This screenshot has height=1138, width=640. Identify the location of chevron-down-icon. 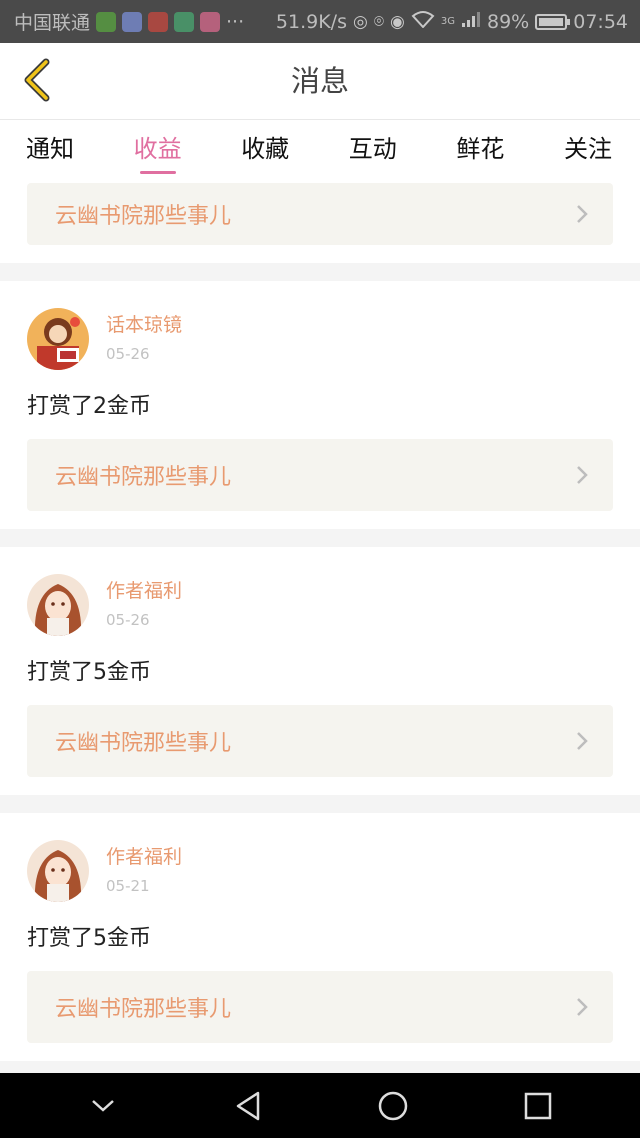
(102, 1105).